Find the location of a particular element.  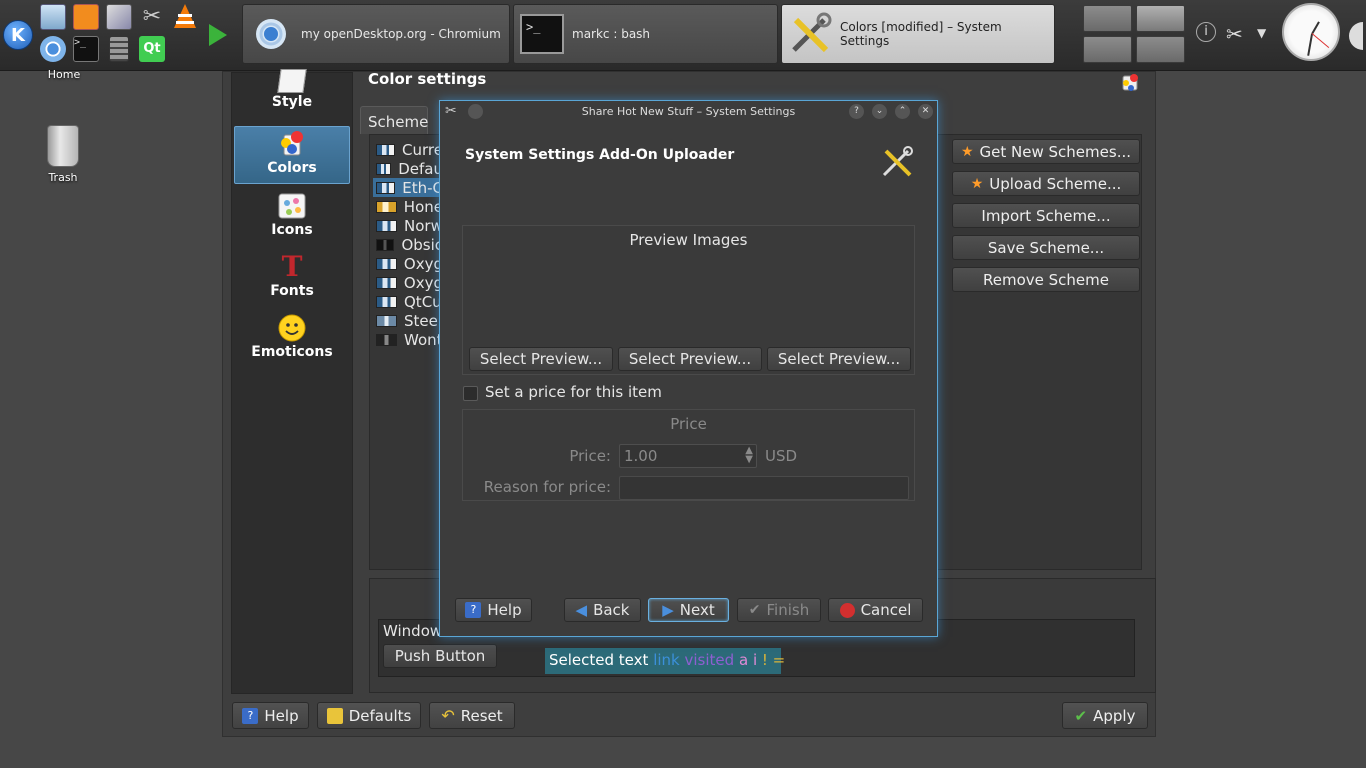

task-system-settings: Colors [modified] – System Settings is located at coordinates (918, 34).